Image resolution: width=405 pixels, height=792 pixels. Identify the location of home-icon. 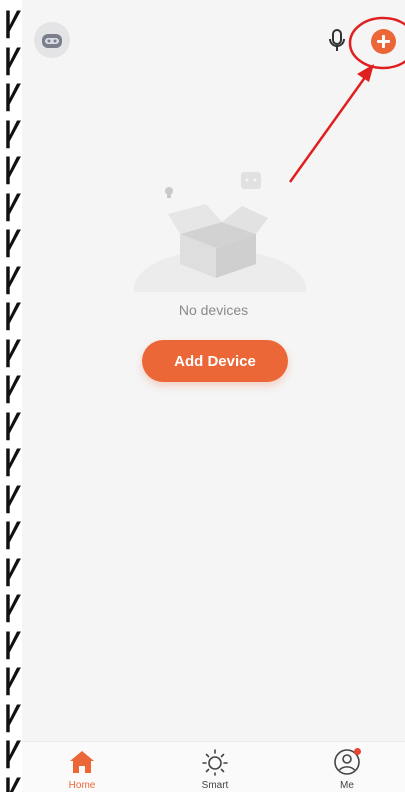
(82, 762).